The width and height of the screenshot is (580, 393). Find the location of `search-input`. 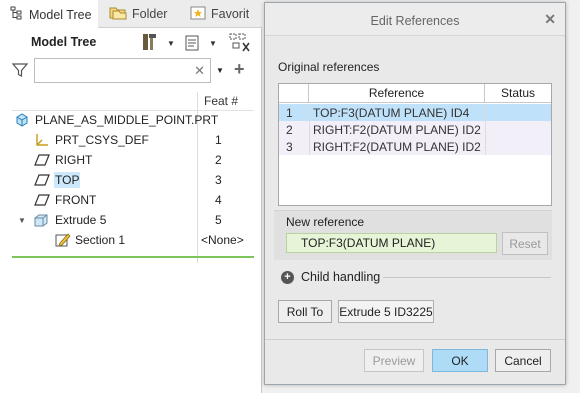

search-input is located at coordinates (110, 70).